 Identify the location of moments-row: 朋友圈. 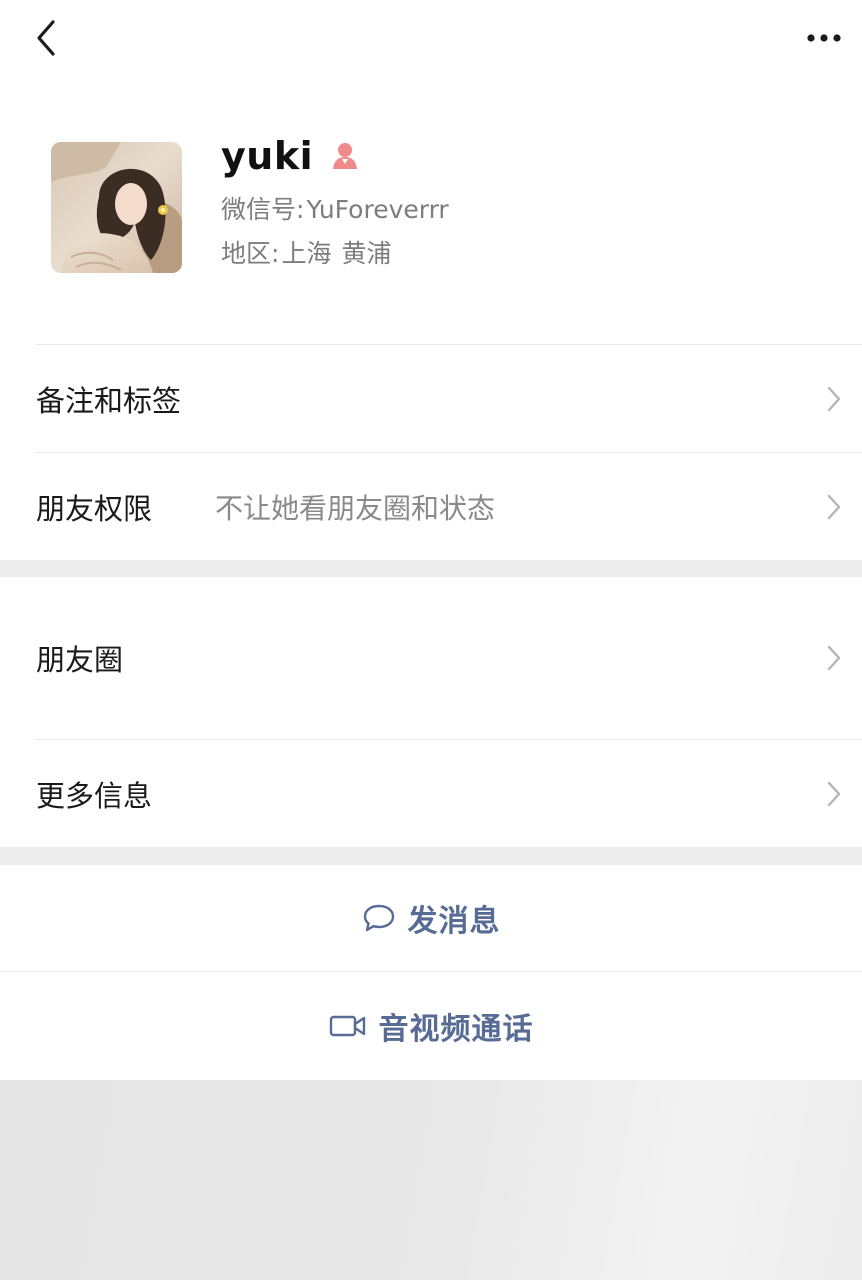
(431, 658).